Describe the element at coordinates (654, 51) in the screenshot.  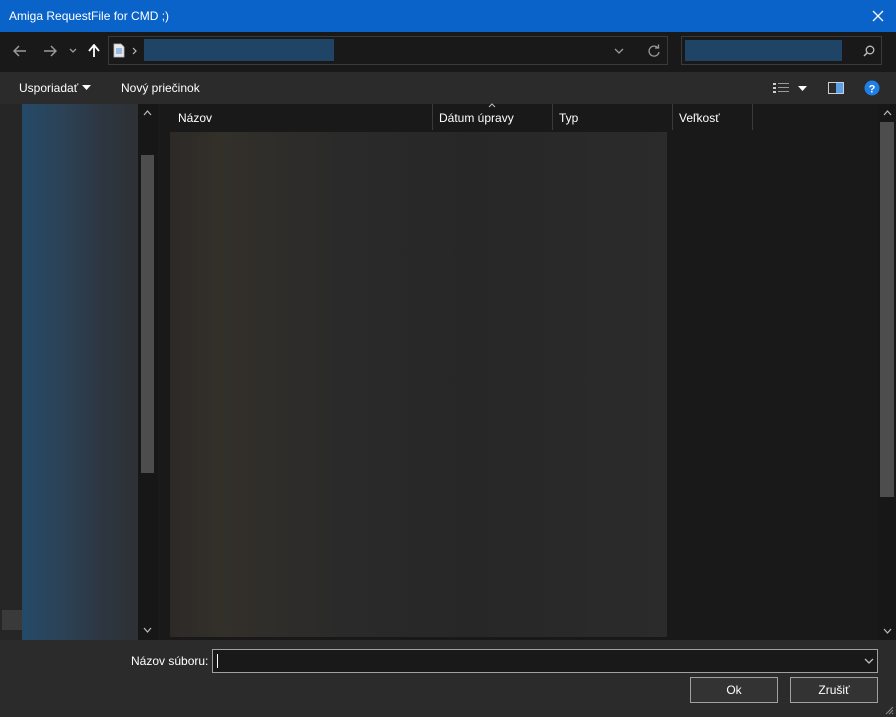
I see `refresh-icon` at that location.